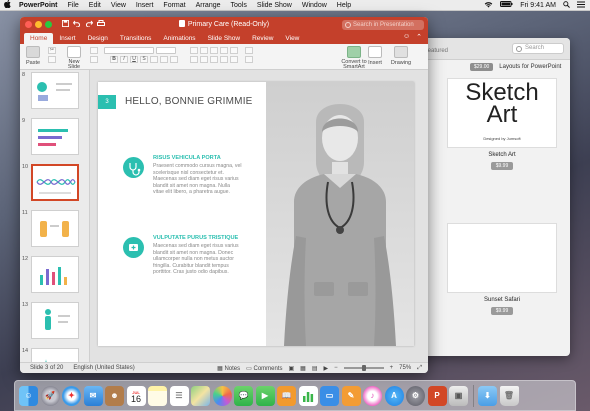  Describe the element at coordinates (308, 395) in the screenshot. I see `numbers-icon` at that location.